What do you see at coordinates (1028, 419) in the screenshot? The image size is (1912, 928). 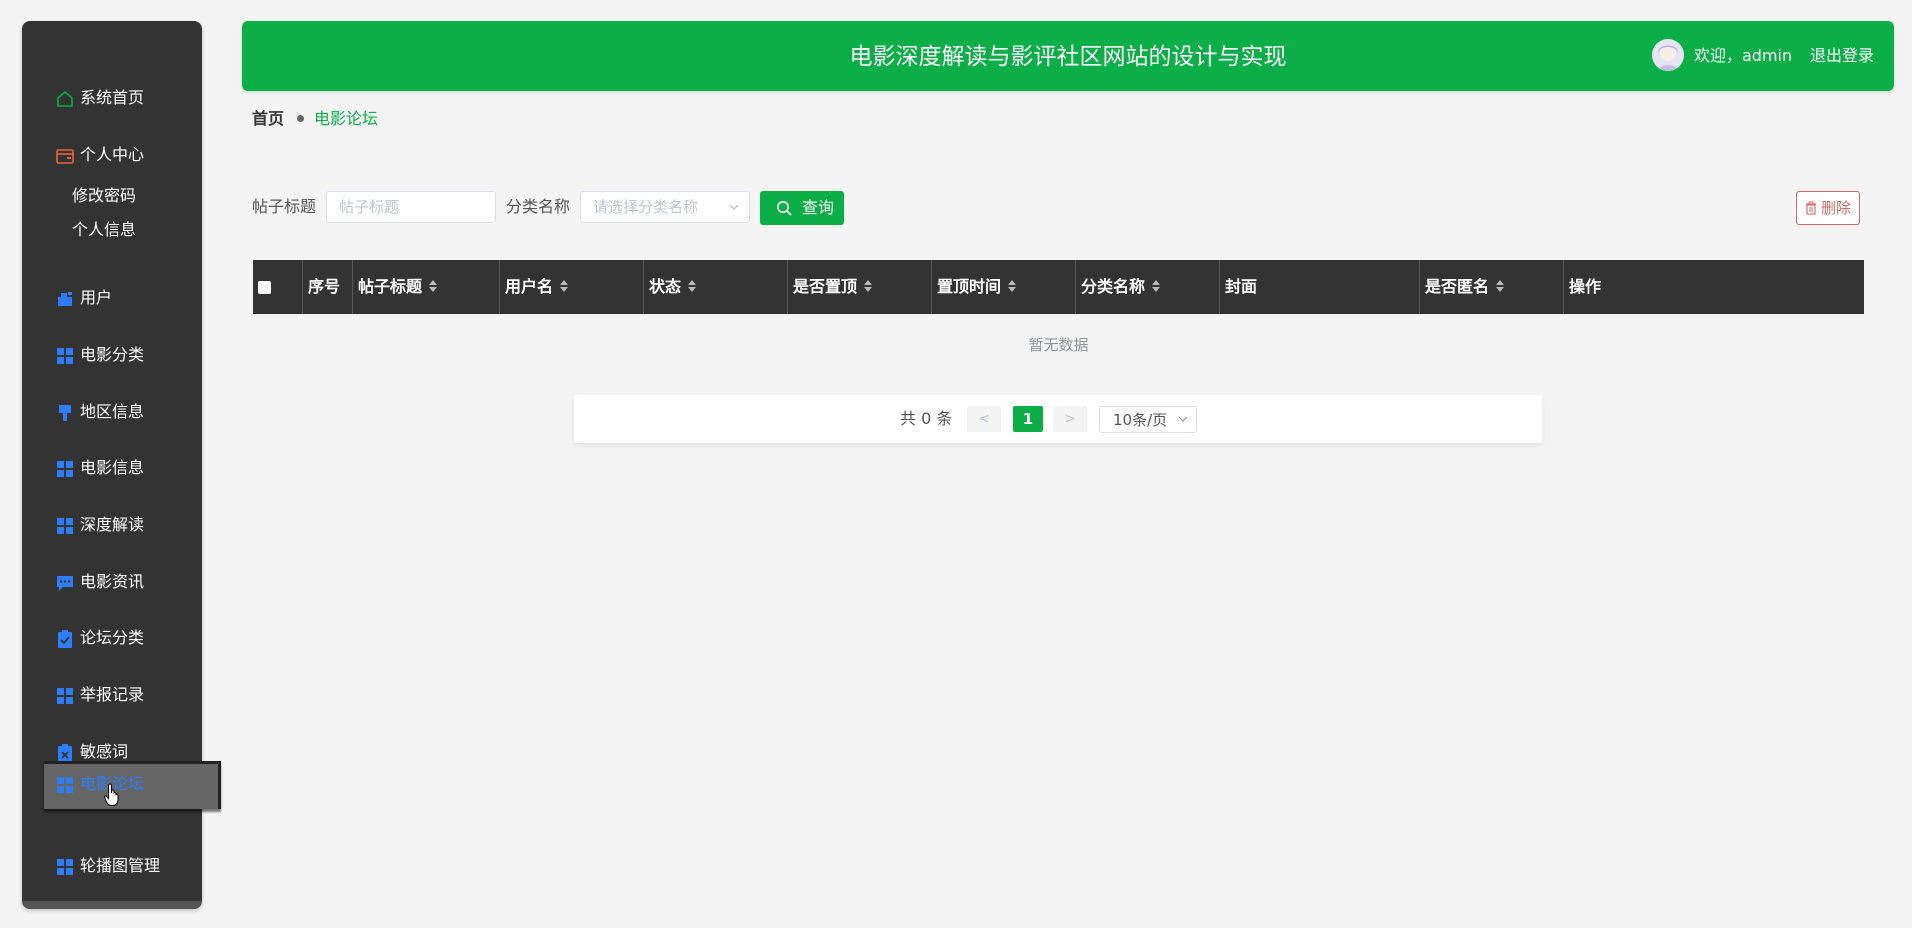 I see `page-number-1: 1` at bounding box center [1028, 419].